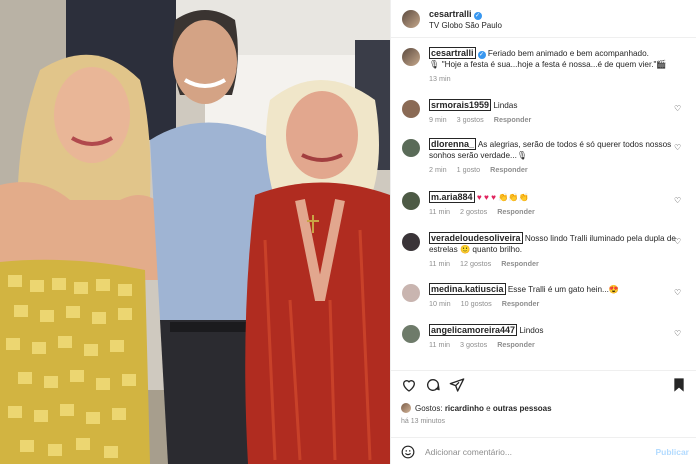  I want to click on comment-text: ♥ ♥ ♥ 👏👏👏, so click(502, 197).